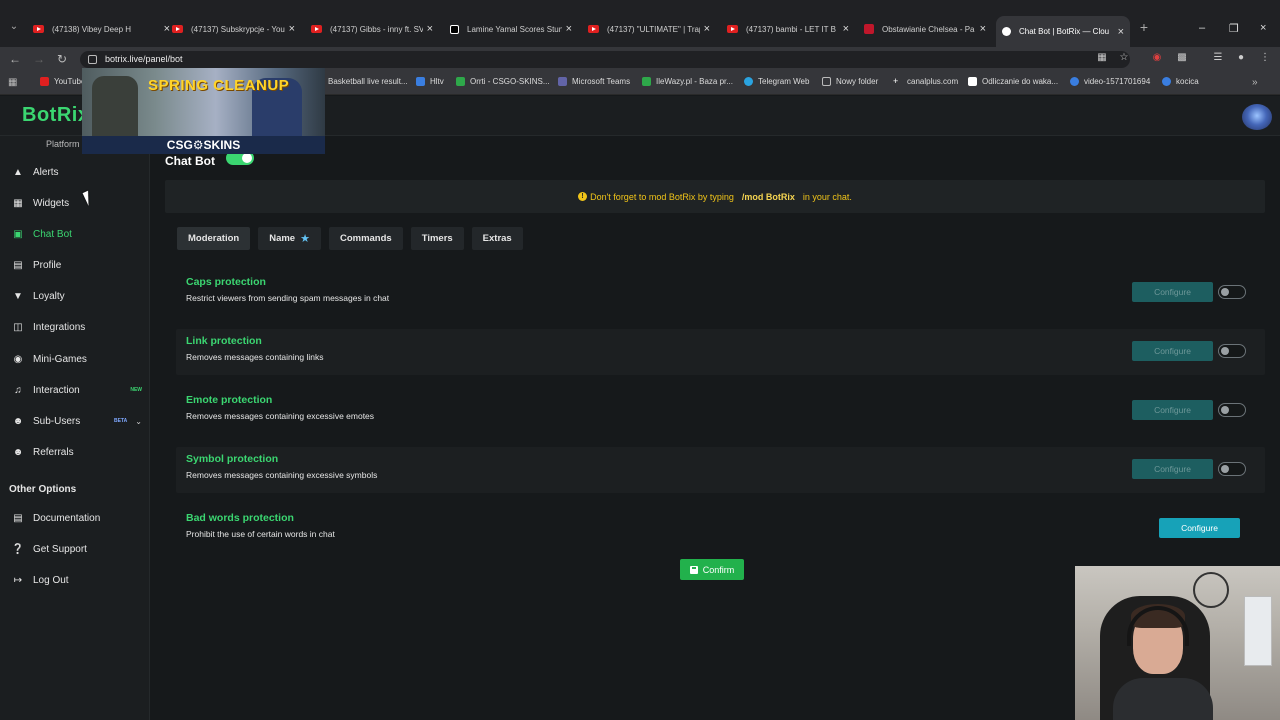 The width and height of the screenshot is (1280, 720). I want to click on sidebar-item-integrations: ◫ Integrations, so click(75, 327).